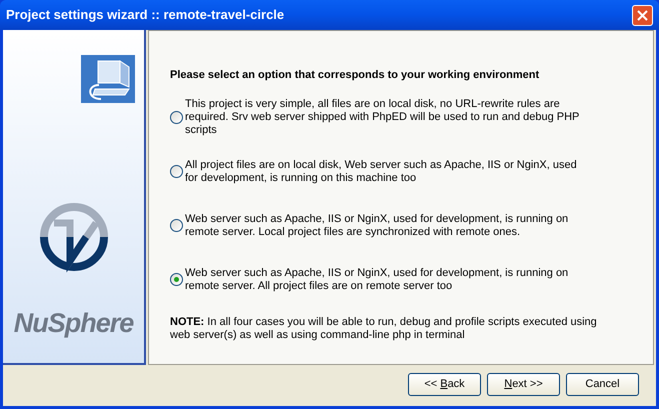 The image size is (659, 409). I want to click on heading: Please select an option that corresponds to your working environment, so click(355, 75).